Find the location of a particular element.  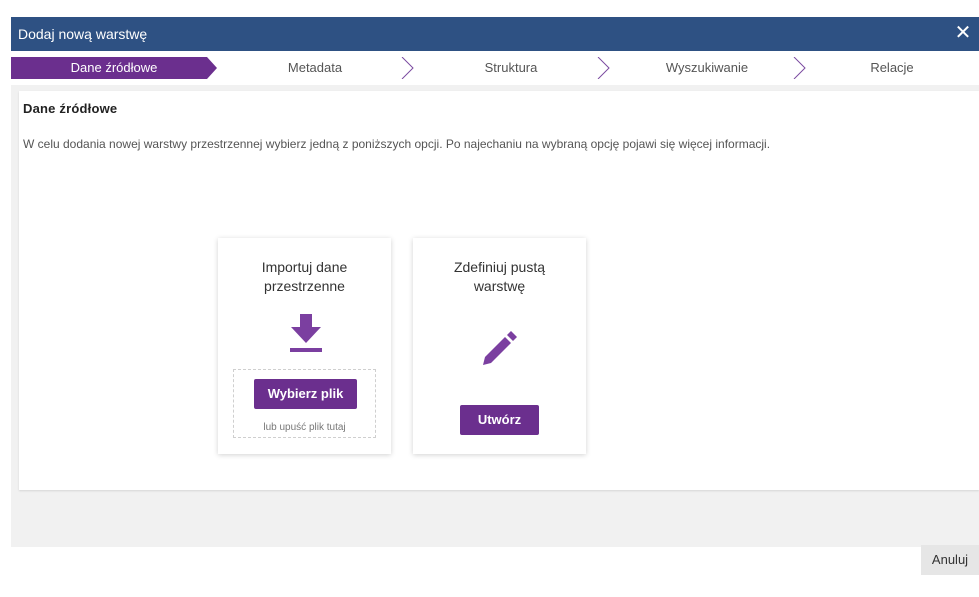

define-card-title-line1: Zdefiniuj pustą is located at coordinates (499, 267).